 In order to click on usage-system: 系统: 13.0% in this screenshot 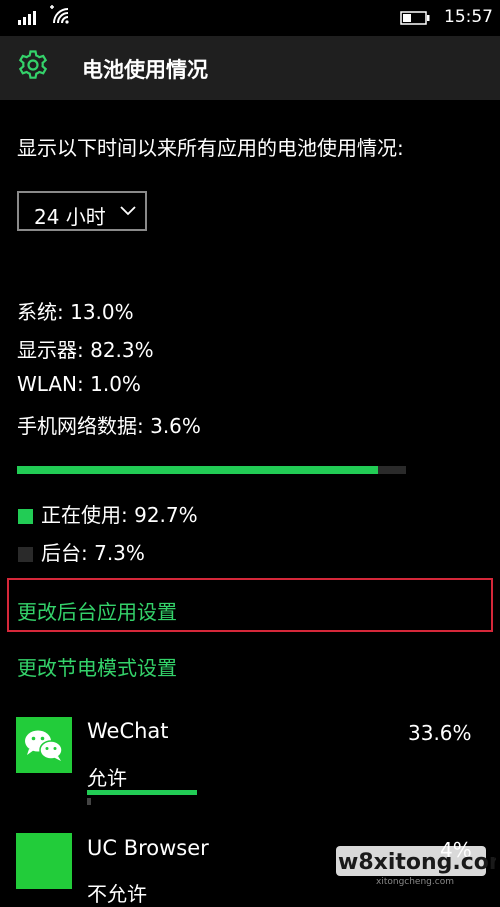, I will do `click(75, 312)`.